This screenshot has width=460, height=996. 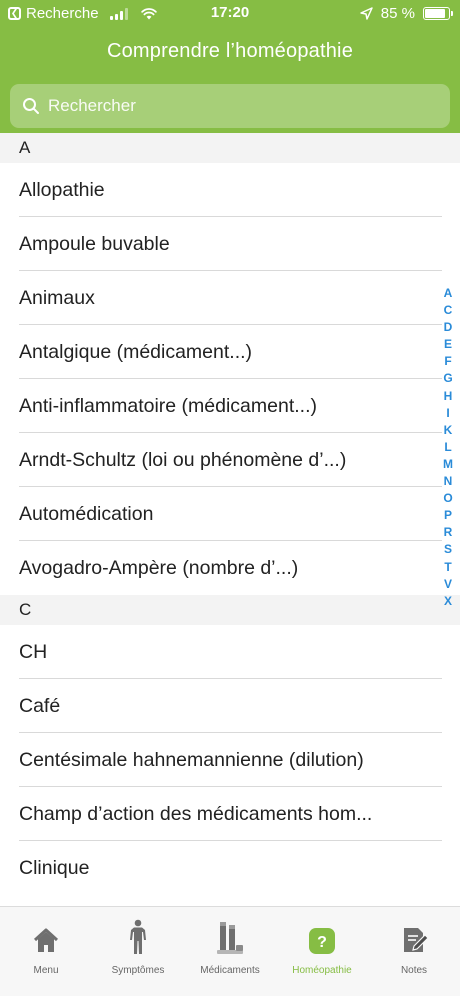 I want to click on list-item: Café, so click(x=230, y=706).